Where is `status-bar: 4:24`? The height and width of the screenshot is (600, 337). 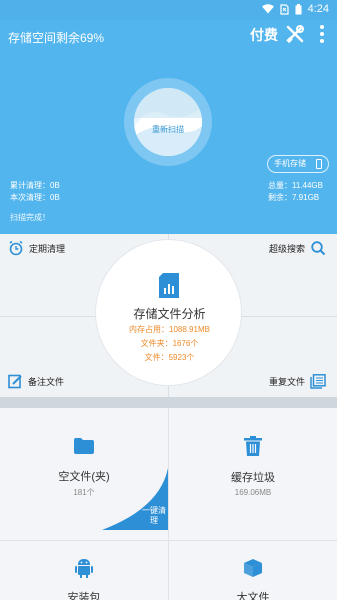 status-bar: 4:24 is located at coordinates (168, 10).